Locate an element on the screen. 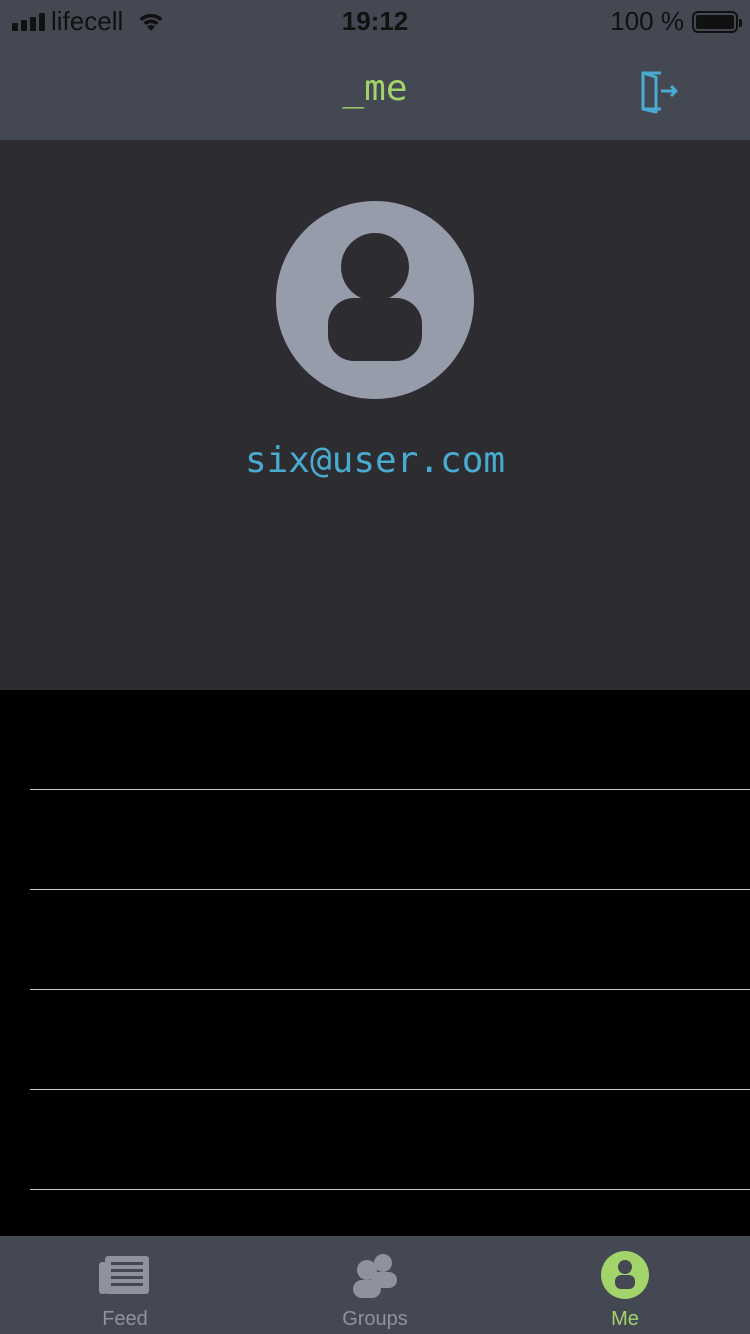  tab-label: Feed is located at coordinates (125, 1319).